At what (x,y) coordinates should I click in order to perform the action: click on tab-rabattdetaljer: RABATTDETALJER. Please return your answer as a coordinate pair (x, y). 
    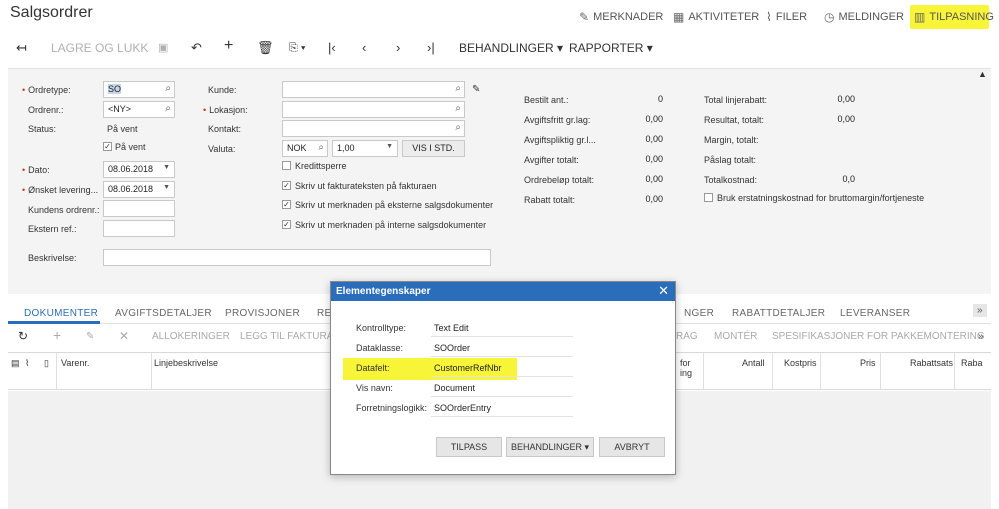
    Looking at the image, I should click on (778, 313).